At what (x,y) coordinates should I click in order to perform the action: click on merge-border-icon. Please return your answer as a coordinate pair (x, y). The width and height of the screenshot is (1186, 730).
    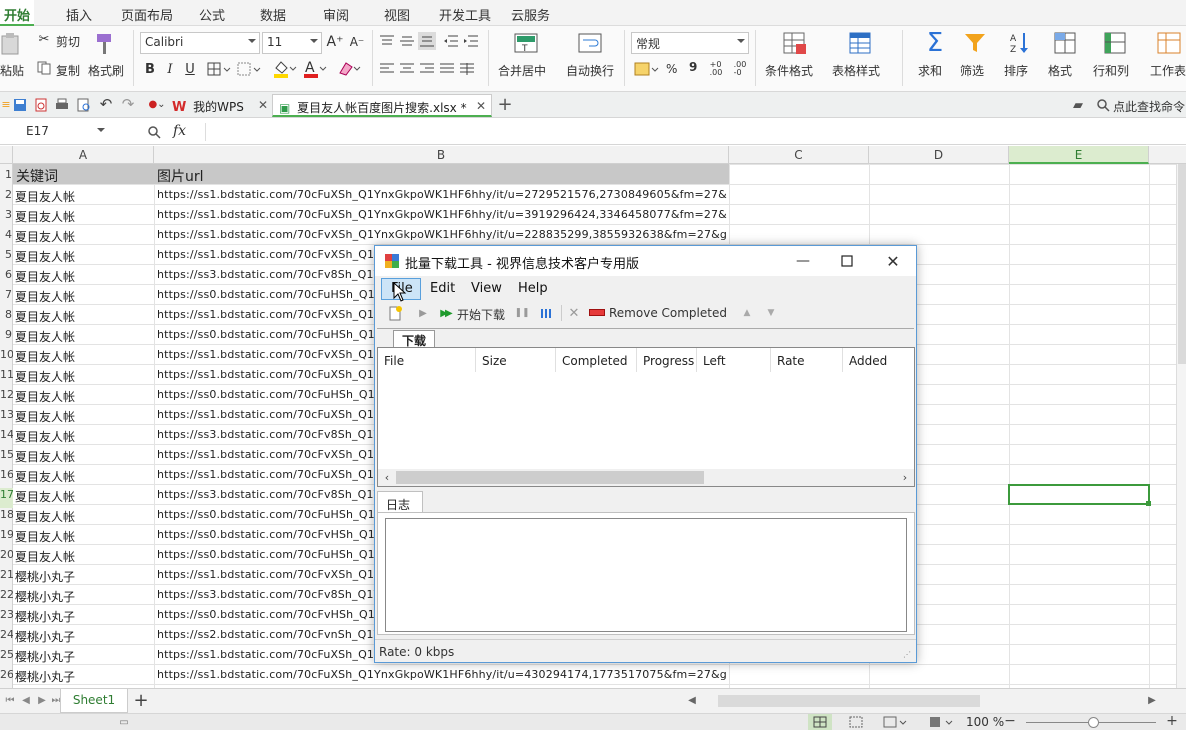
    Looking at the image, I should click on (249, 69).